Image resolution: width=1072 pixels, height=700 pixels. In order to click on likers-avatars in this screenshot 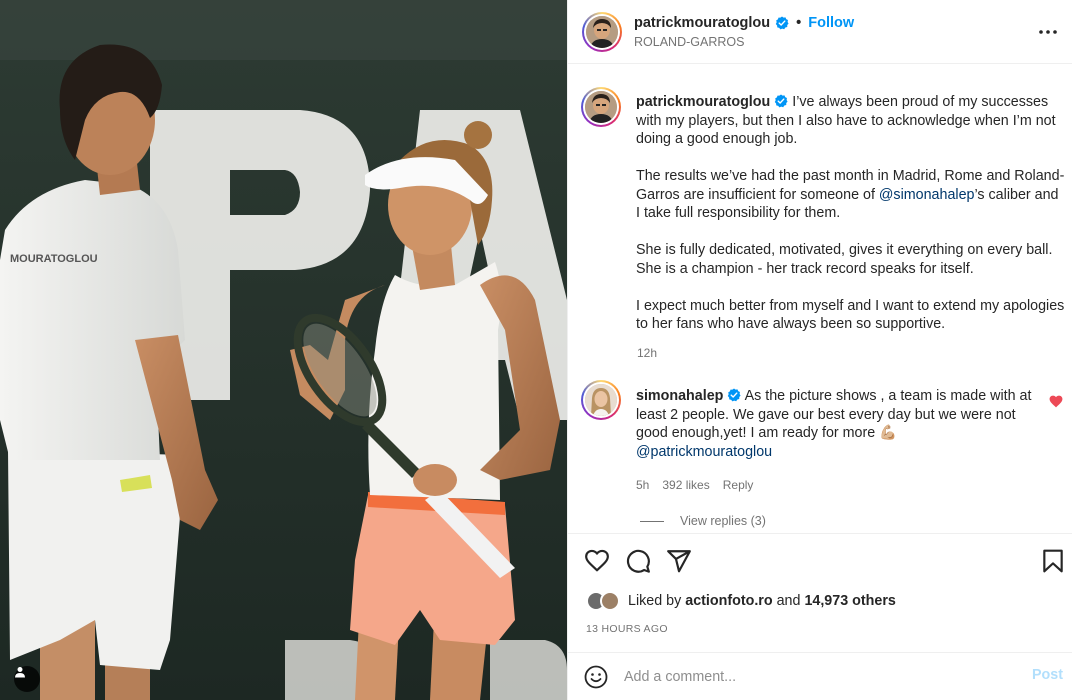, I will do `click(604, 601)`.